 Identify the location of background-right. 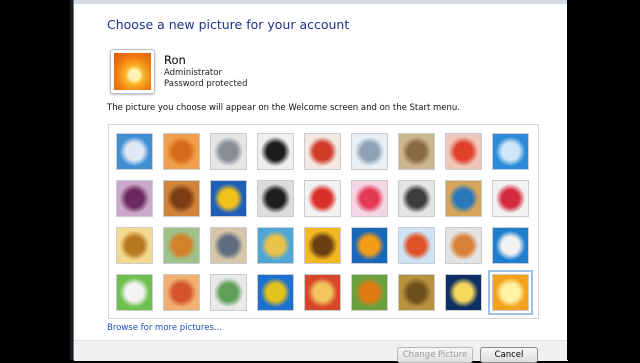
(603, 180).